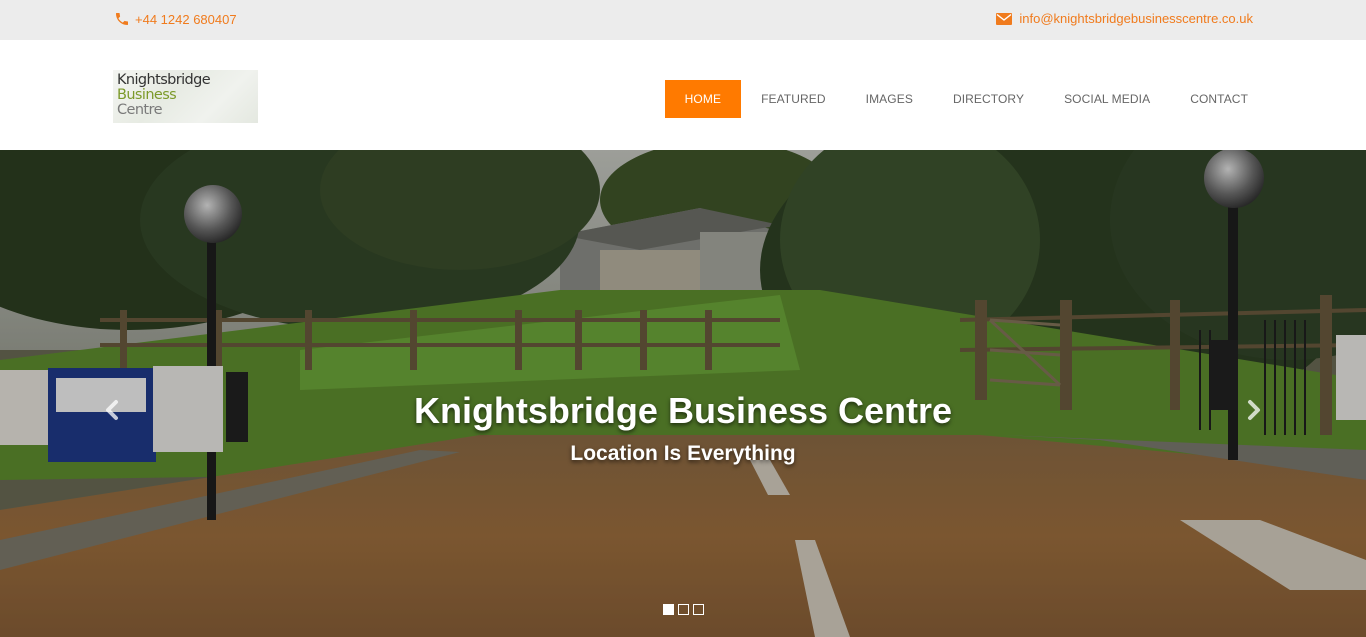 This screenshot has width=1366, height=637. Describe the element at coordinates (139, 110) in the screenshot. I see `logo-line-3: Centre` at that location.